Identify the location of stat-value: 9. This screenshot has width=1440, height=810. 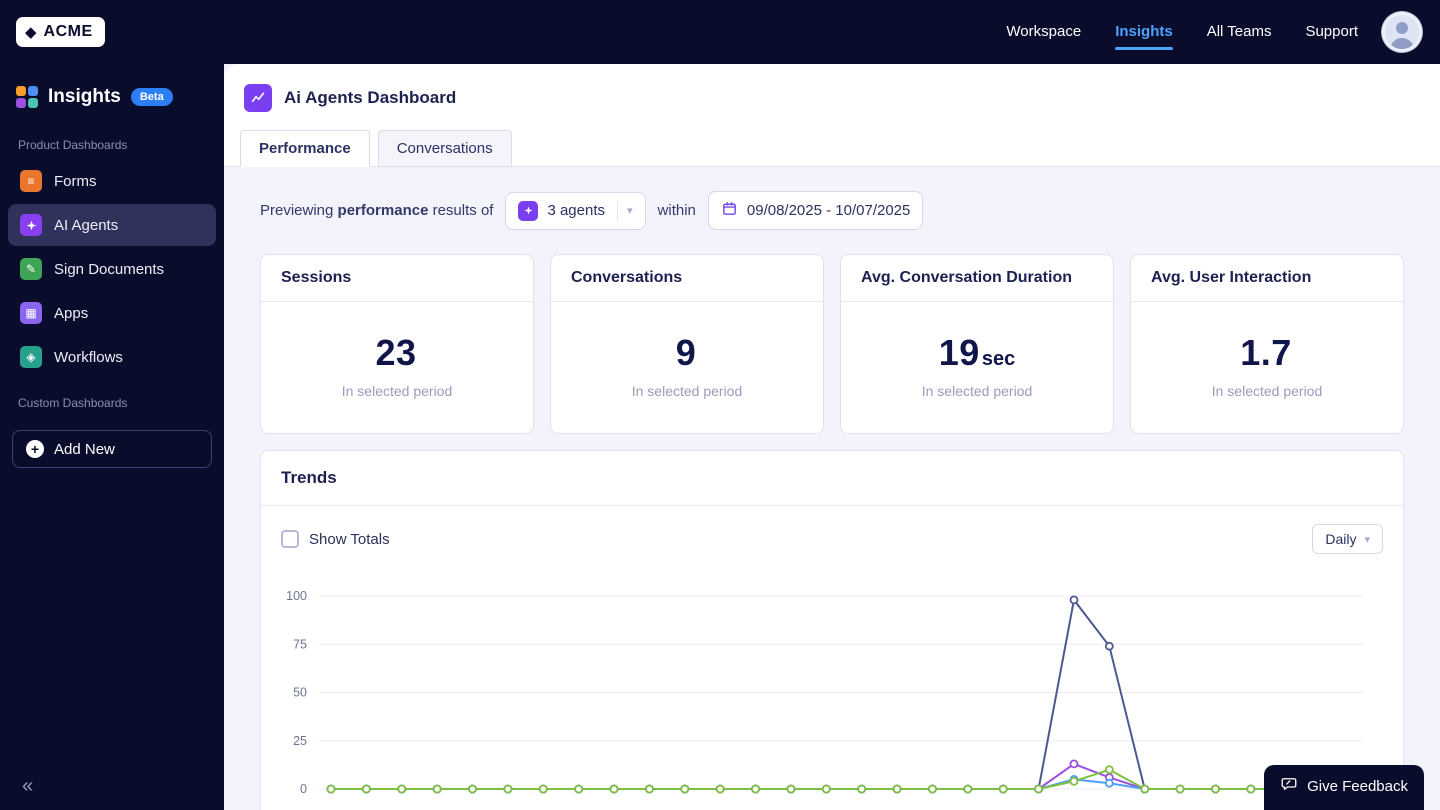
(686, 352).